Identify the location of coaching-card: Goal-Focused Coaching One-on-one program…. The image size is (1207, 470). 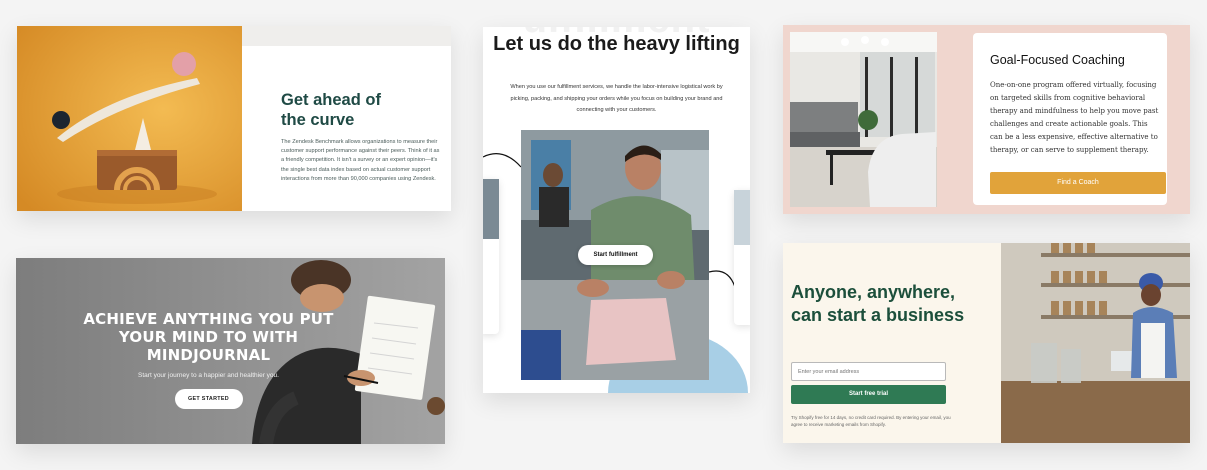
(986, 119).